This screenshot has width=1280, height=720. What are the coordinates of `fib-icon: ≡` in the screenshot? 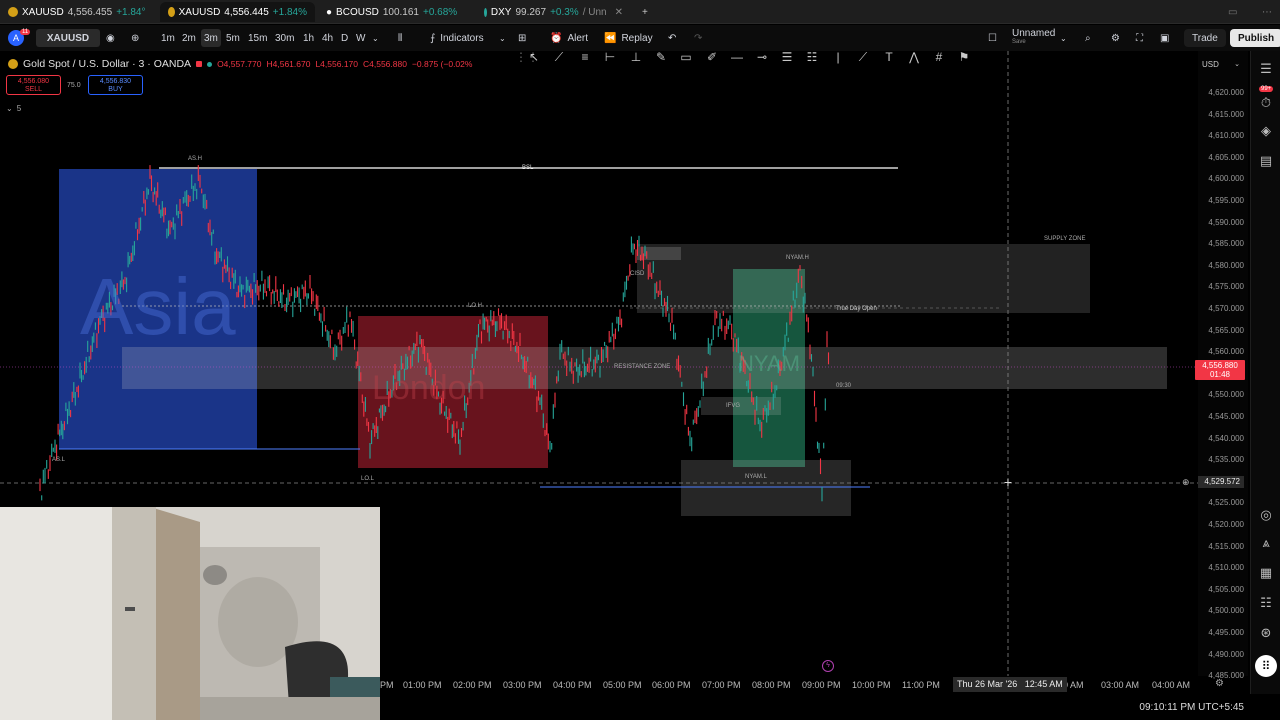 It's located at (585, 57).